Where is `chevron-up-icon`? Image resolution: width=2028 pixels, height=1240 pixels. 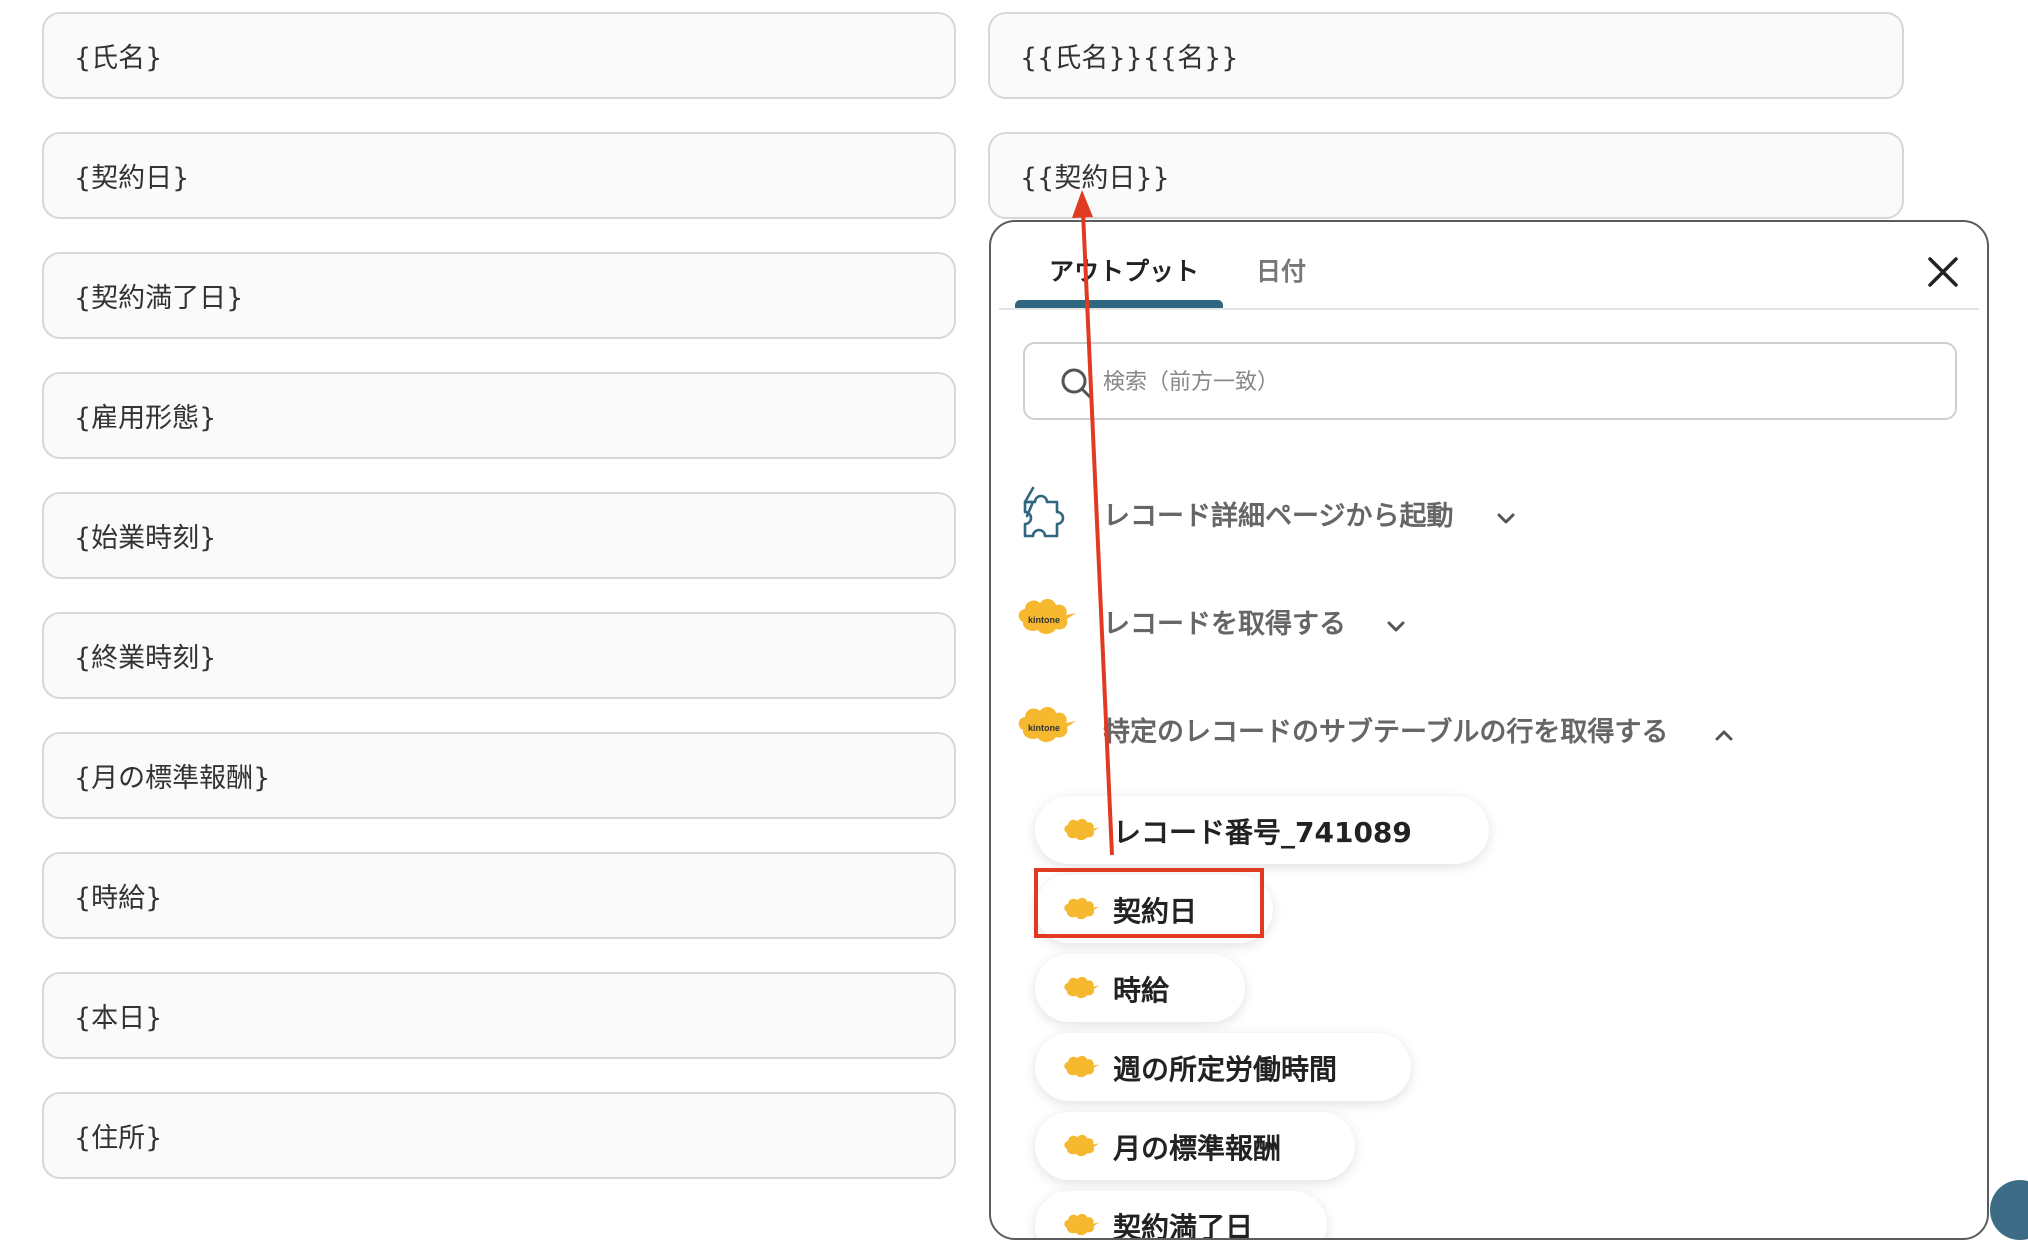 chevron-up-icon is located at coordinates (1724, 735).